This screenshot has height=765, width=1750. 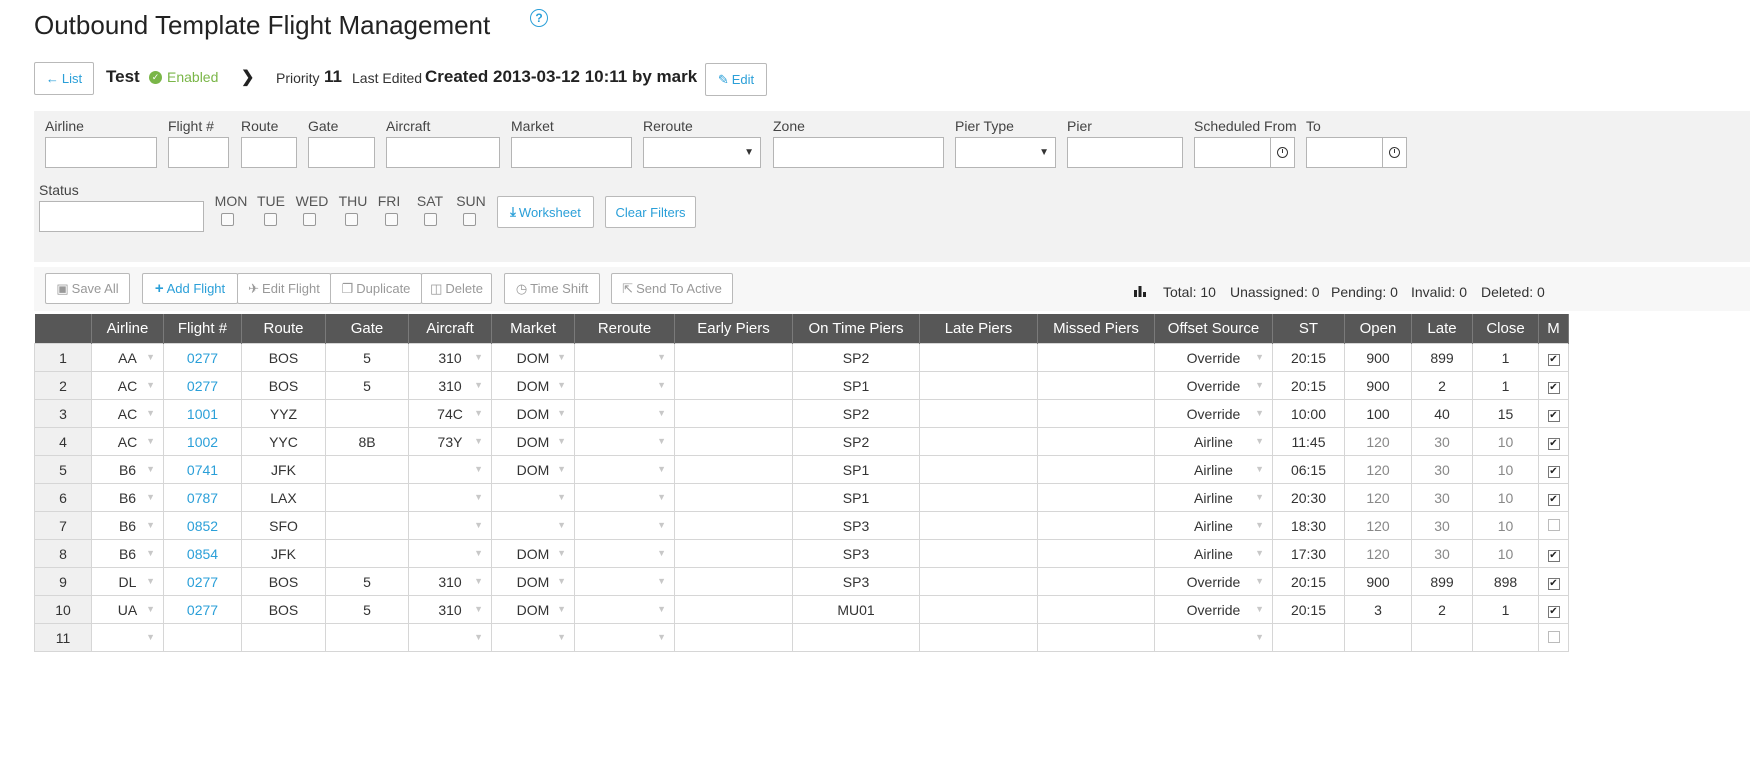 What do you see at coordinates (63, 329) in the screenshot?
I see `column-header-row-number` at bounding box center [63, 329].